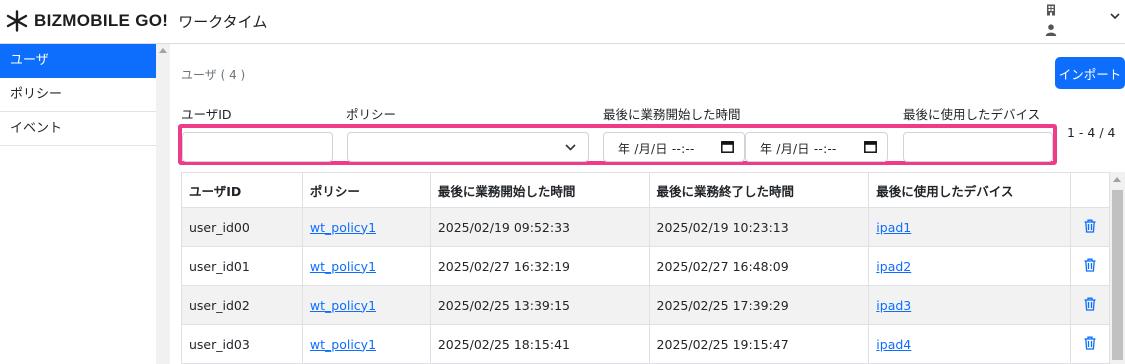  Describe the element at coordinates (366, 190) in the screenshot. I see `column-header-policy: ポリシー` at that location.